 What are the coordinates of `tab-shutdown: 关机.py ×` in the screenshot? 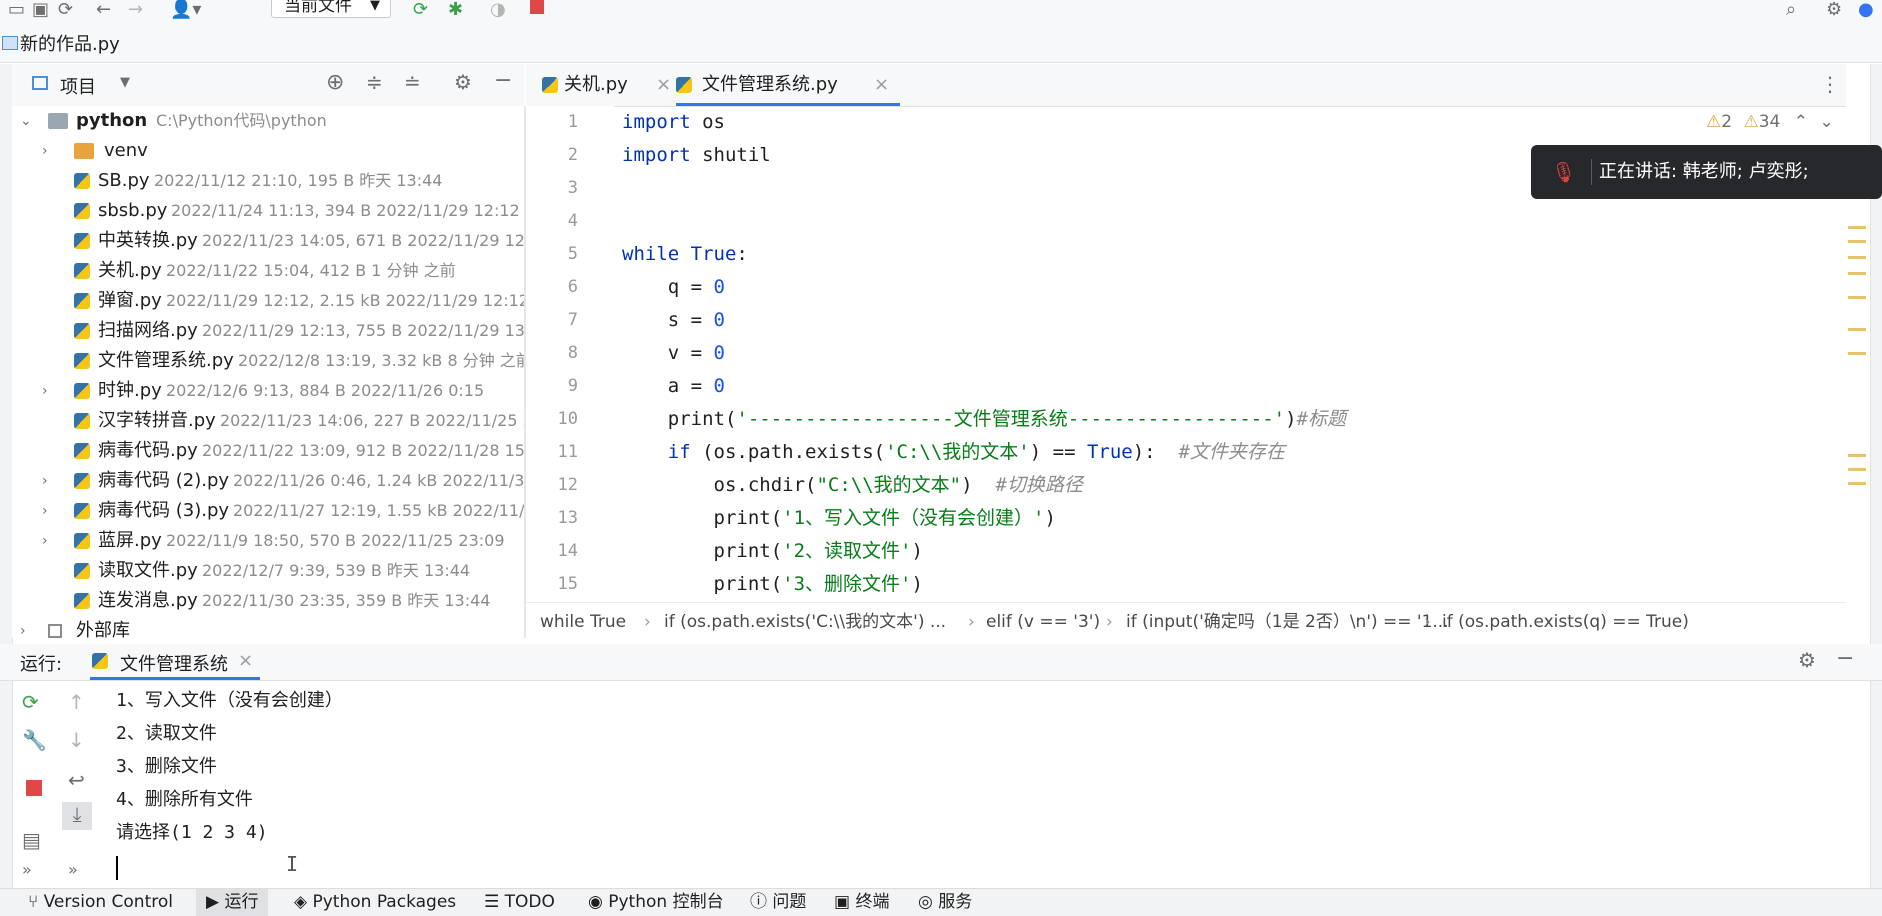 It's located at (610, 85).